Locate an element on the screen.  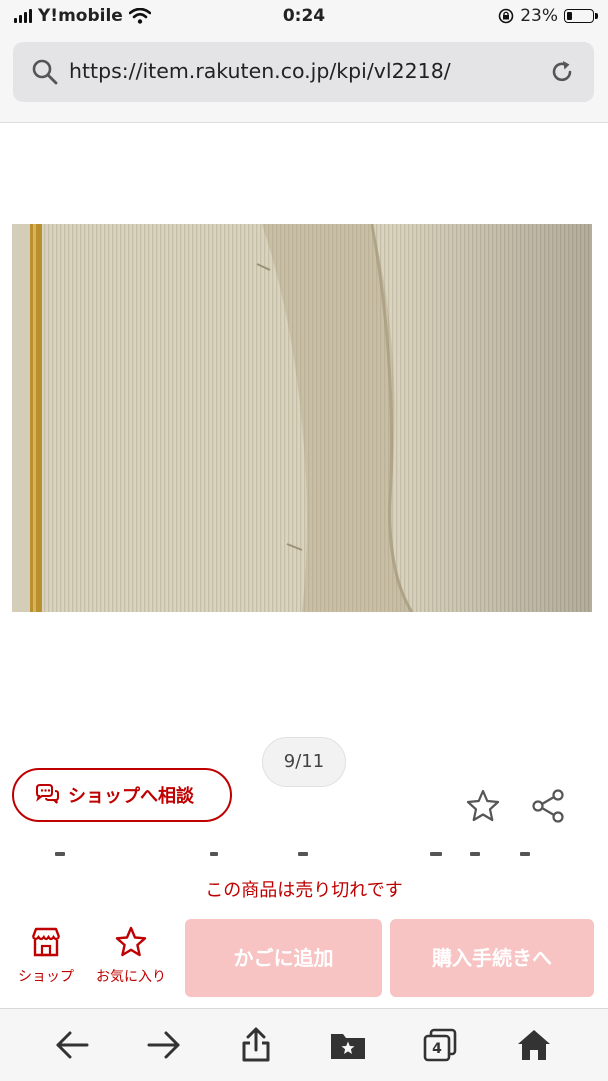
image-counter: 9/11 is located at coordinates (304, 762).